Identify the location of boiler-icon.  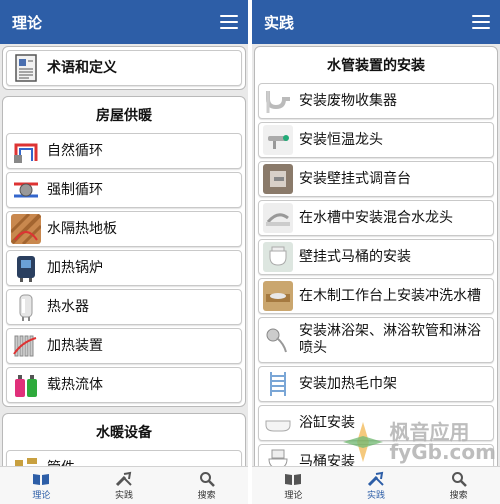
(26, 268).